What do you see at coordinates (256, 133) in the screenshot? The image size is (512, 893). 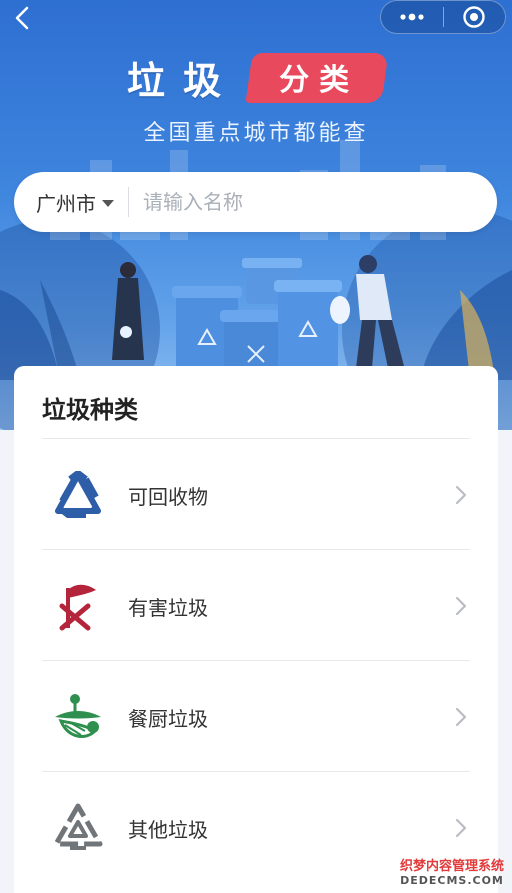 I see `banner-subtitle: 全国重点城市都能查` at bounding box center [256, 133].